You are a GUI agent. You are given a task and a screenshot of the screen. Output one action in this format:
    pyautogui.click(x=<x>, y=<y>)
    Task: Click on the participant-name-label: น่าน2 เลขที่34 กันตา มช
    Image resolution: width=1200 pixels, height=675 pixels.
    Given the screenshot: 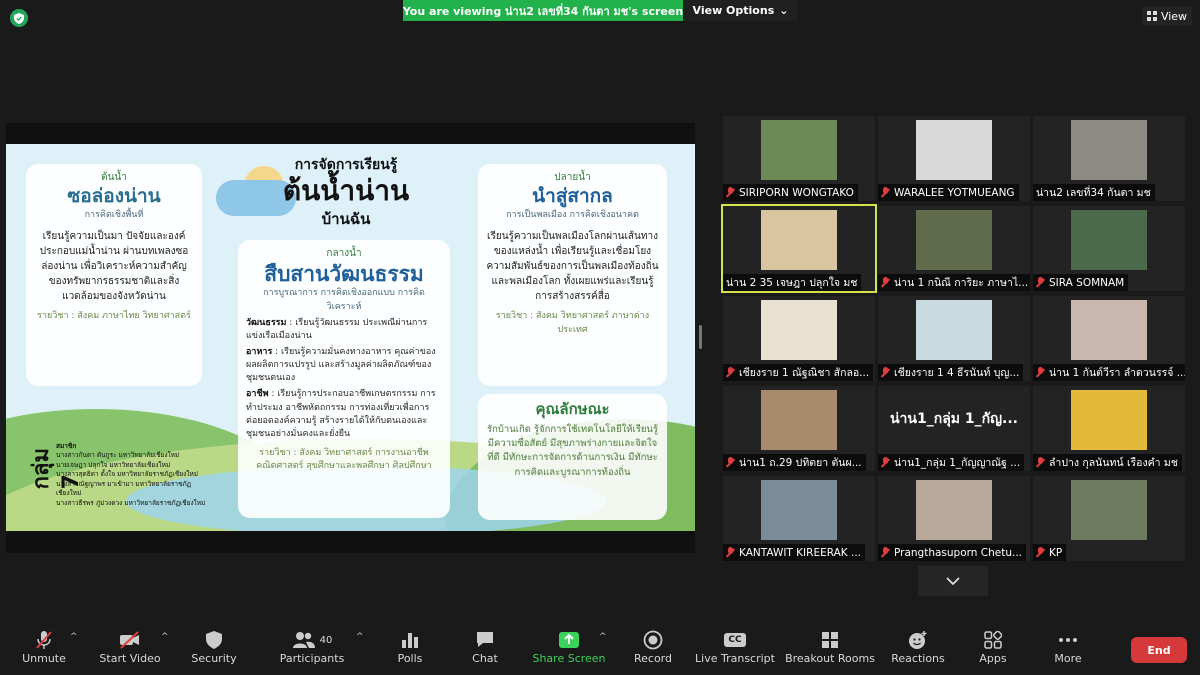 What is the action you would take?
    pyautogui.click(x=1094, y=192)
    